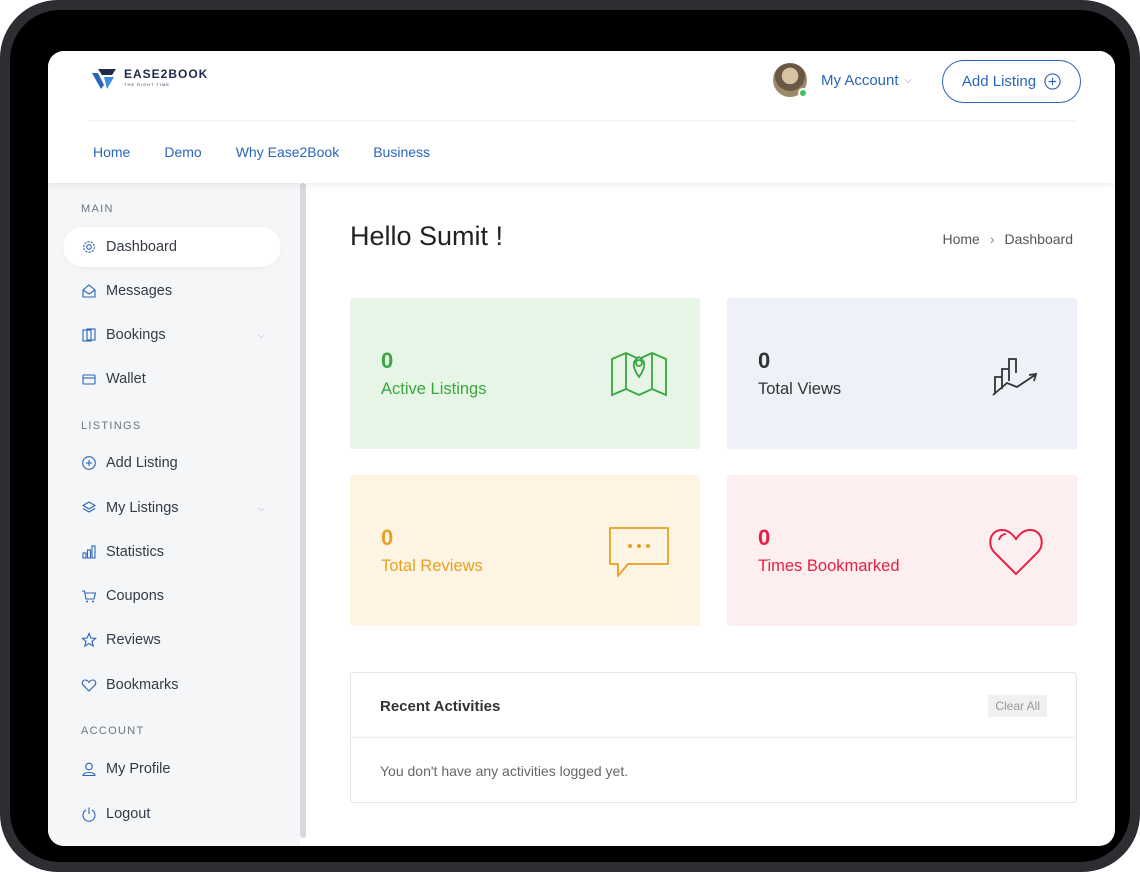  I want to click on bookings-icon, so click(89, 335).